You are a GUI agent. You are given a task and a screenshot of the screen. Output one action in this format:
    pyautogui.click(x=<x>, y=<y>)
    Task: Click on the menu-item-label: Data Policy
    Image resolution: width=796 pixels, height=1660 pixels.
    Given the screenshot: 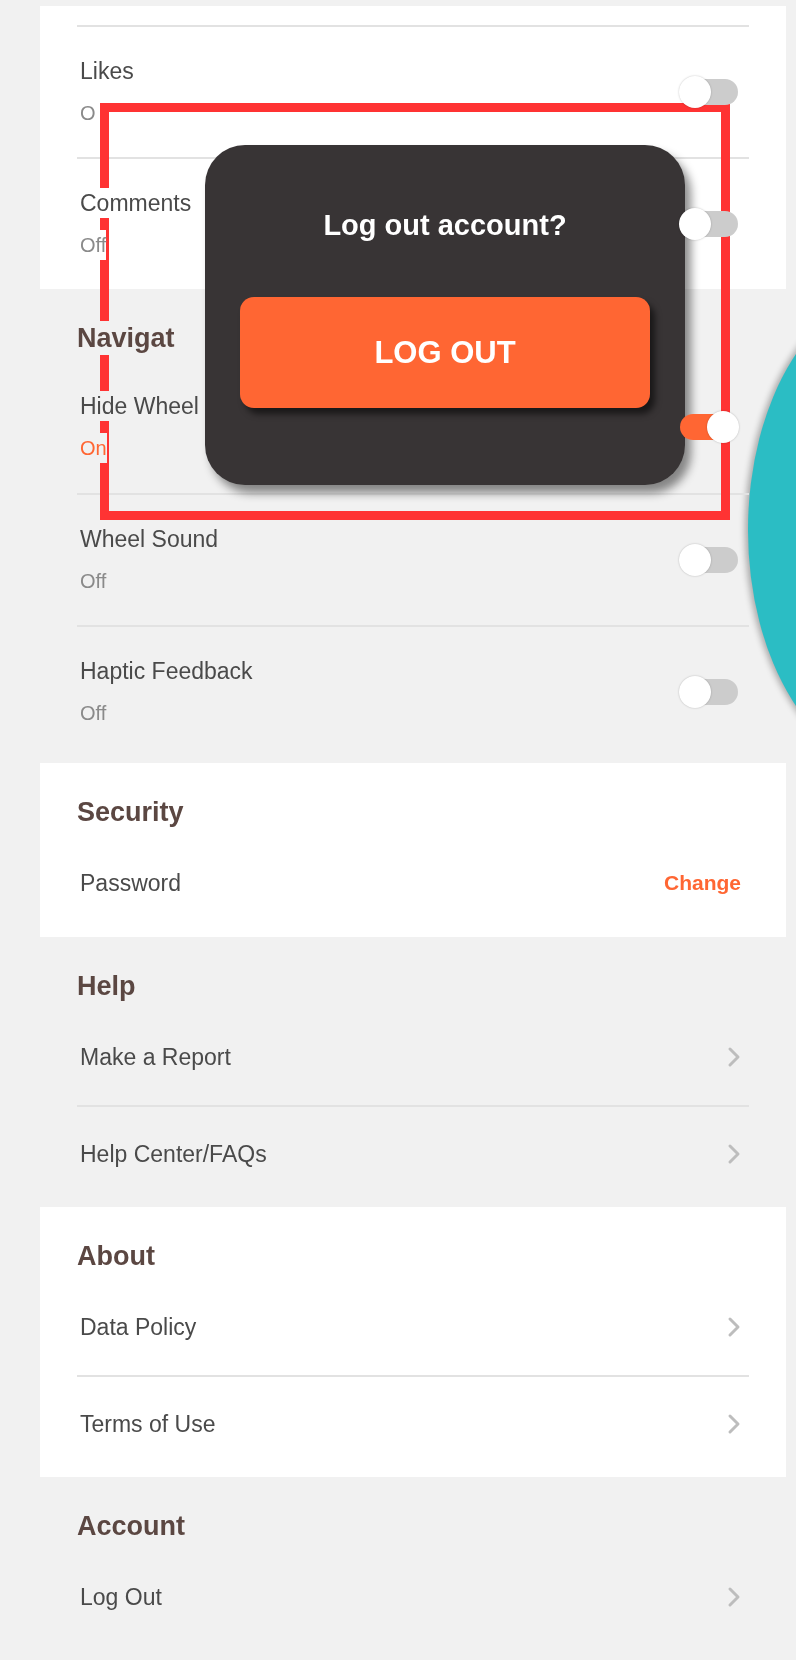 What is the action you would take?
    pyautogui.click(x=138, y=1327)
    